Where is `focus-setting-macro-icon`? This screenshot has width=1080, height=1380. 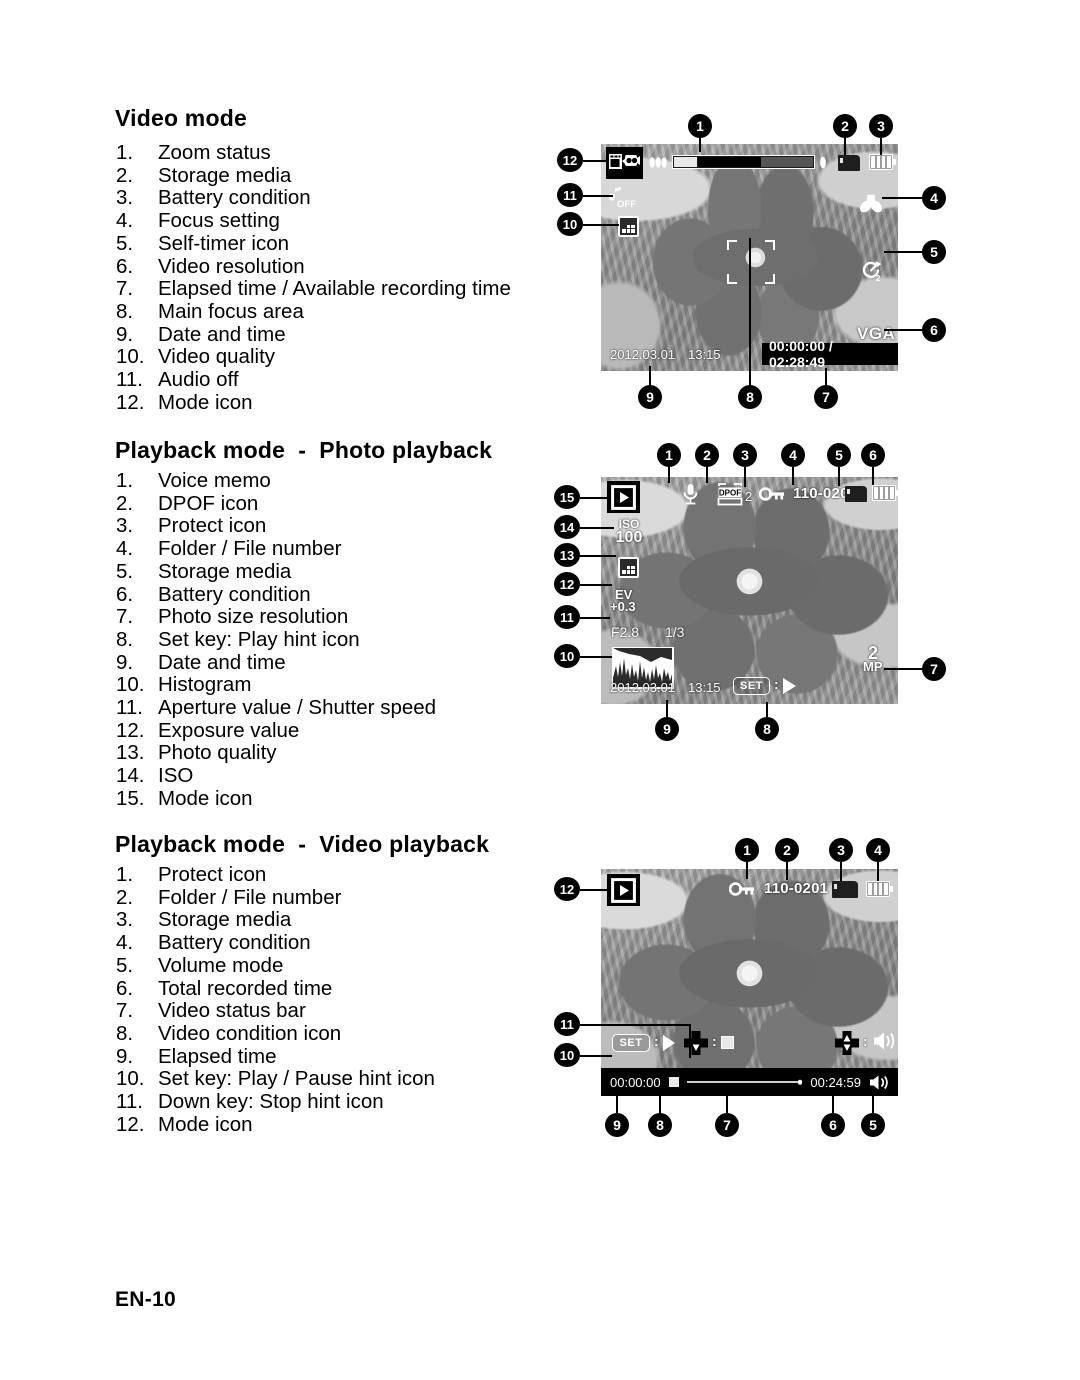 focus-setting-macro-icon is located at coordinates (871, 203).